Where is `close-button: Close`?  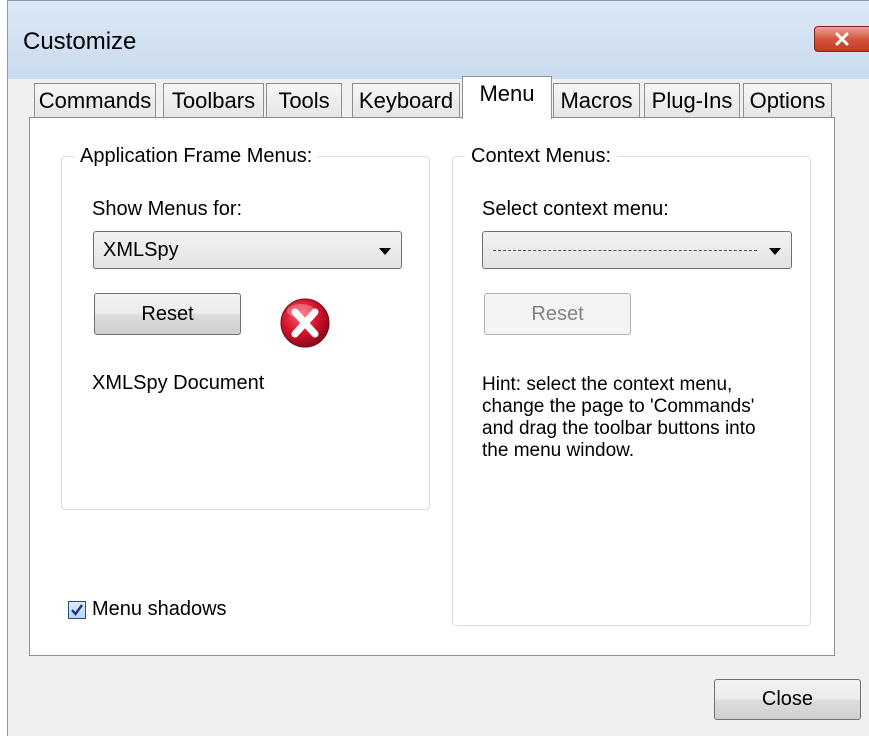
close-button: Close is located at coordinates (787, 699).